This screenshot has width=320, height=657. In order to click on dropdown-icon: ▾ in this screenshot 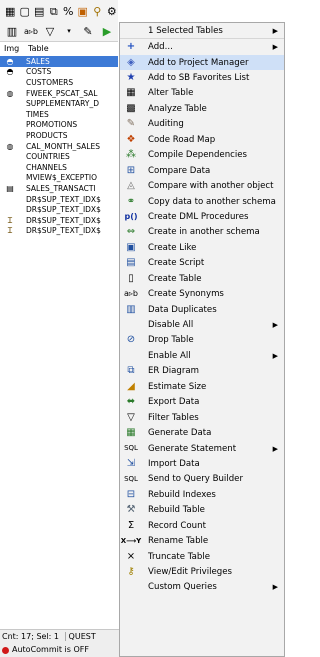, I will do `click(69, 32)`.